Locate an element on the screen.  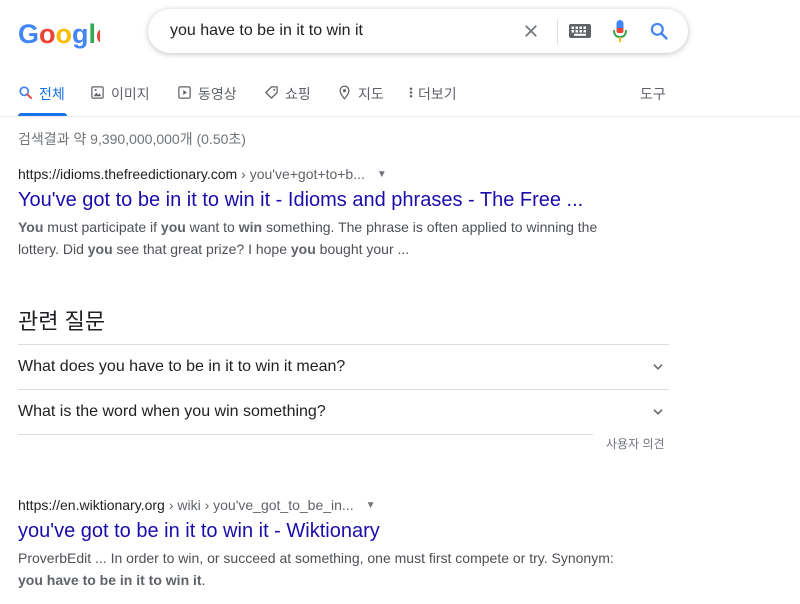
tools-label: 도구 is located at coordinates (653, 94).